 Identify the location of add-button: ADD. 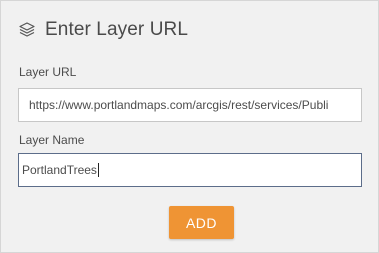
(201, 222).